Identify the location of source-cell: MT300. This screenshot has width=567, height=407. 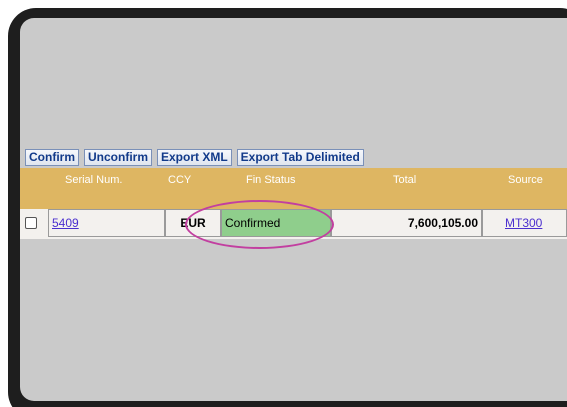
(524, 223).